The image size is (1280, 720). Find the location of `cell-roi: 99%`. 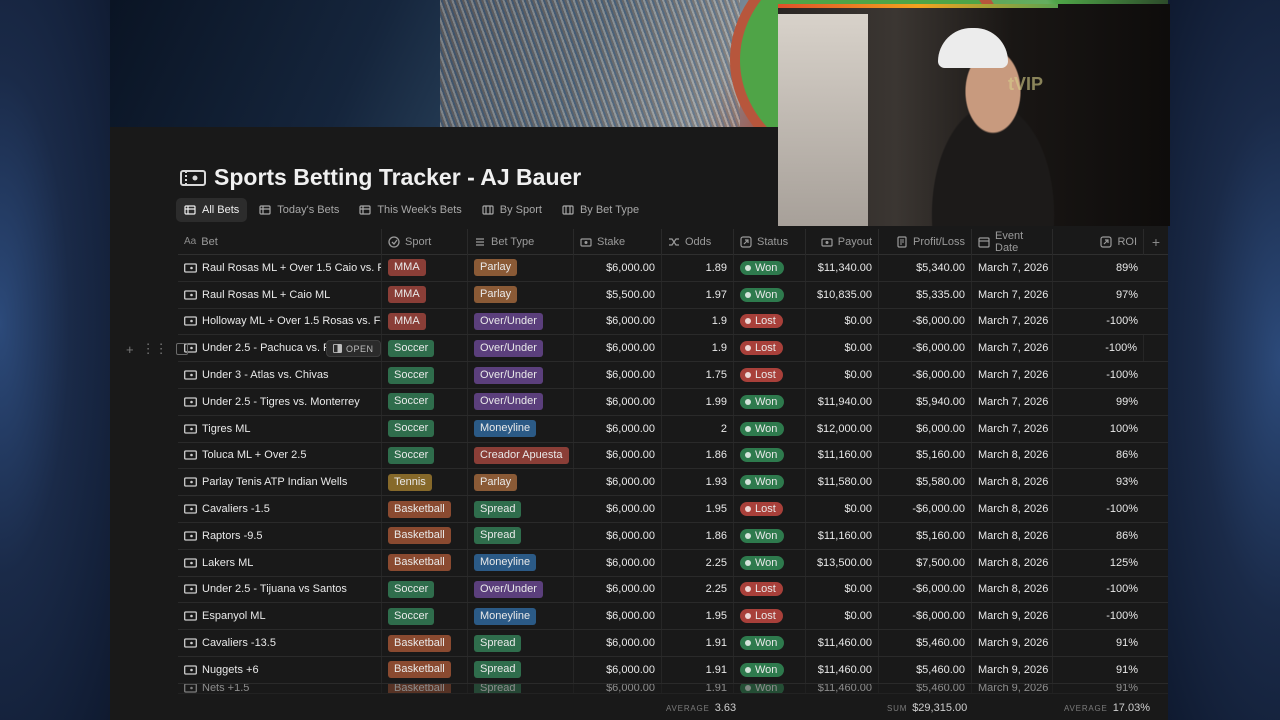

cell-roi: 99% is located at coordinates (1098, 402).